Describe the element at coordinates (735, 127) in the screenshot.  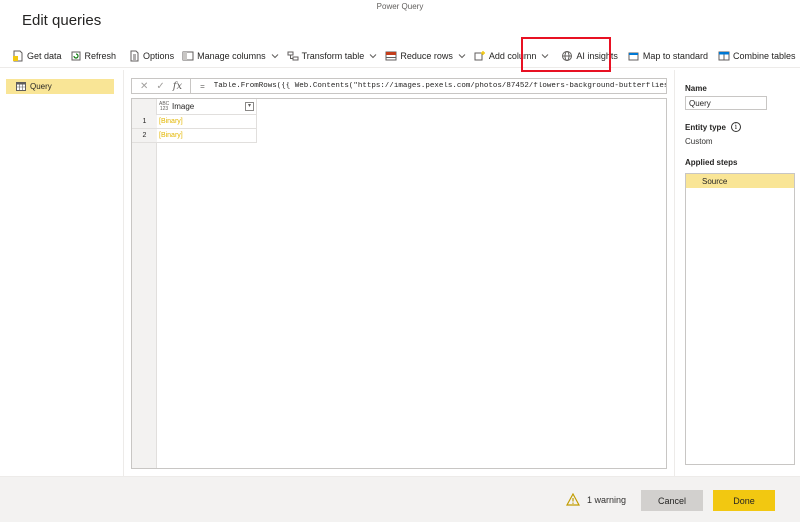
I see `info-icon: i` at that location.